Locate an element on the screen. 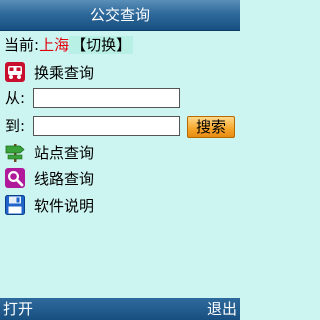 The height and width of the screenshot is (320, 320). from-input is located at coordinates (106, 98).